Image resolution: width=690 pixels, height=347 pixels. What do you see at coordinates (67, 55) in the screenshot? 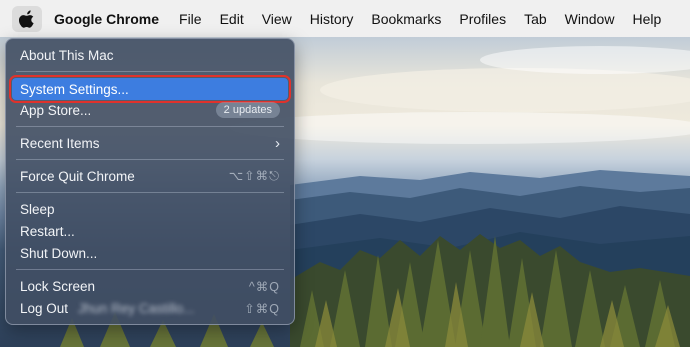
I see `menu-item-label: About This Mac` at bounding box center [67, 55].